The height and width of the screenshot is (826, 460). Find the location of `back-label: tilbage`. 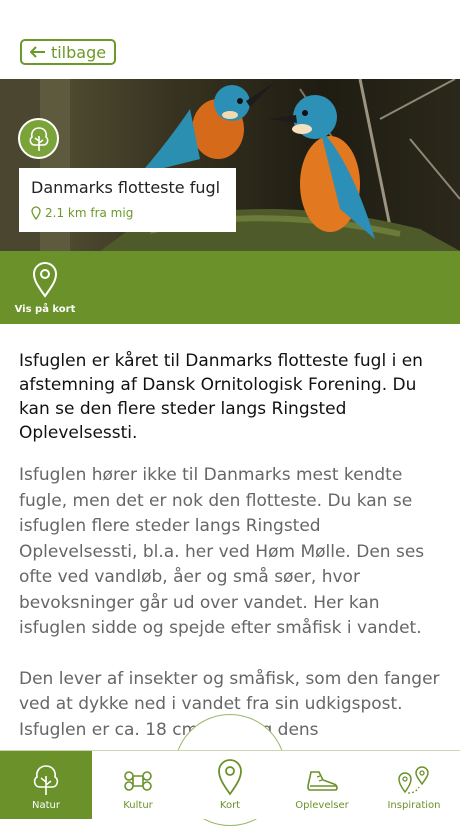

back-label: tilbage is located at coordinates (78, 52).